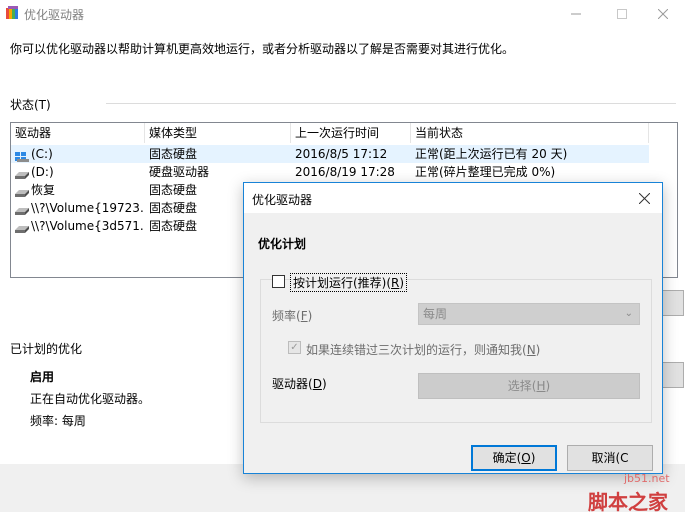 Image resolution: width=685 pixels, height=515 pixels. I want to click on list-header: 驱动器 媒体类型 上一次运行时间 当前状态, so click(344, 133).